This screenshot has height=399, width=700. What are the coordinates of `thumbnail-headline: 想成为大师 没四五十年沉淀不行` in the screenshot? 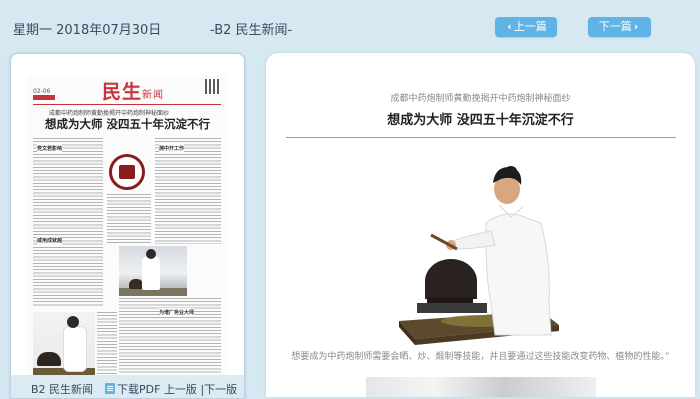 It's located at (128, 124).